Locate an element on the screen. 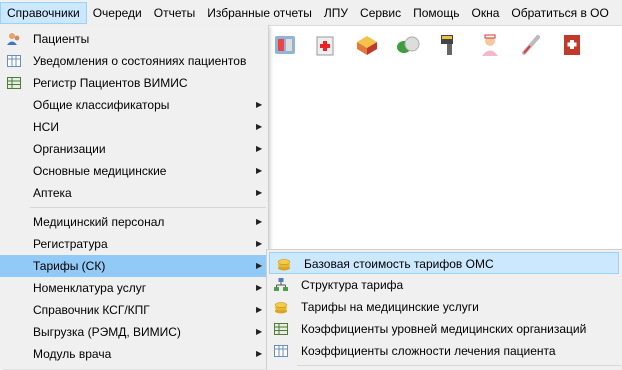 Image resolution: width=622 pixels, height=370 pixels. menu-obratitsya: Обратиться в ОО is located at coordinates (559, 13).